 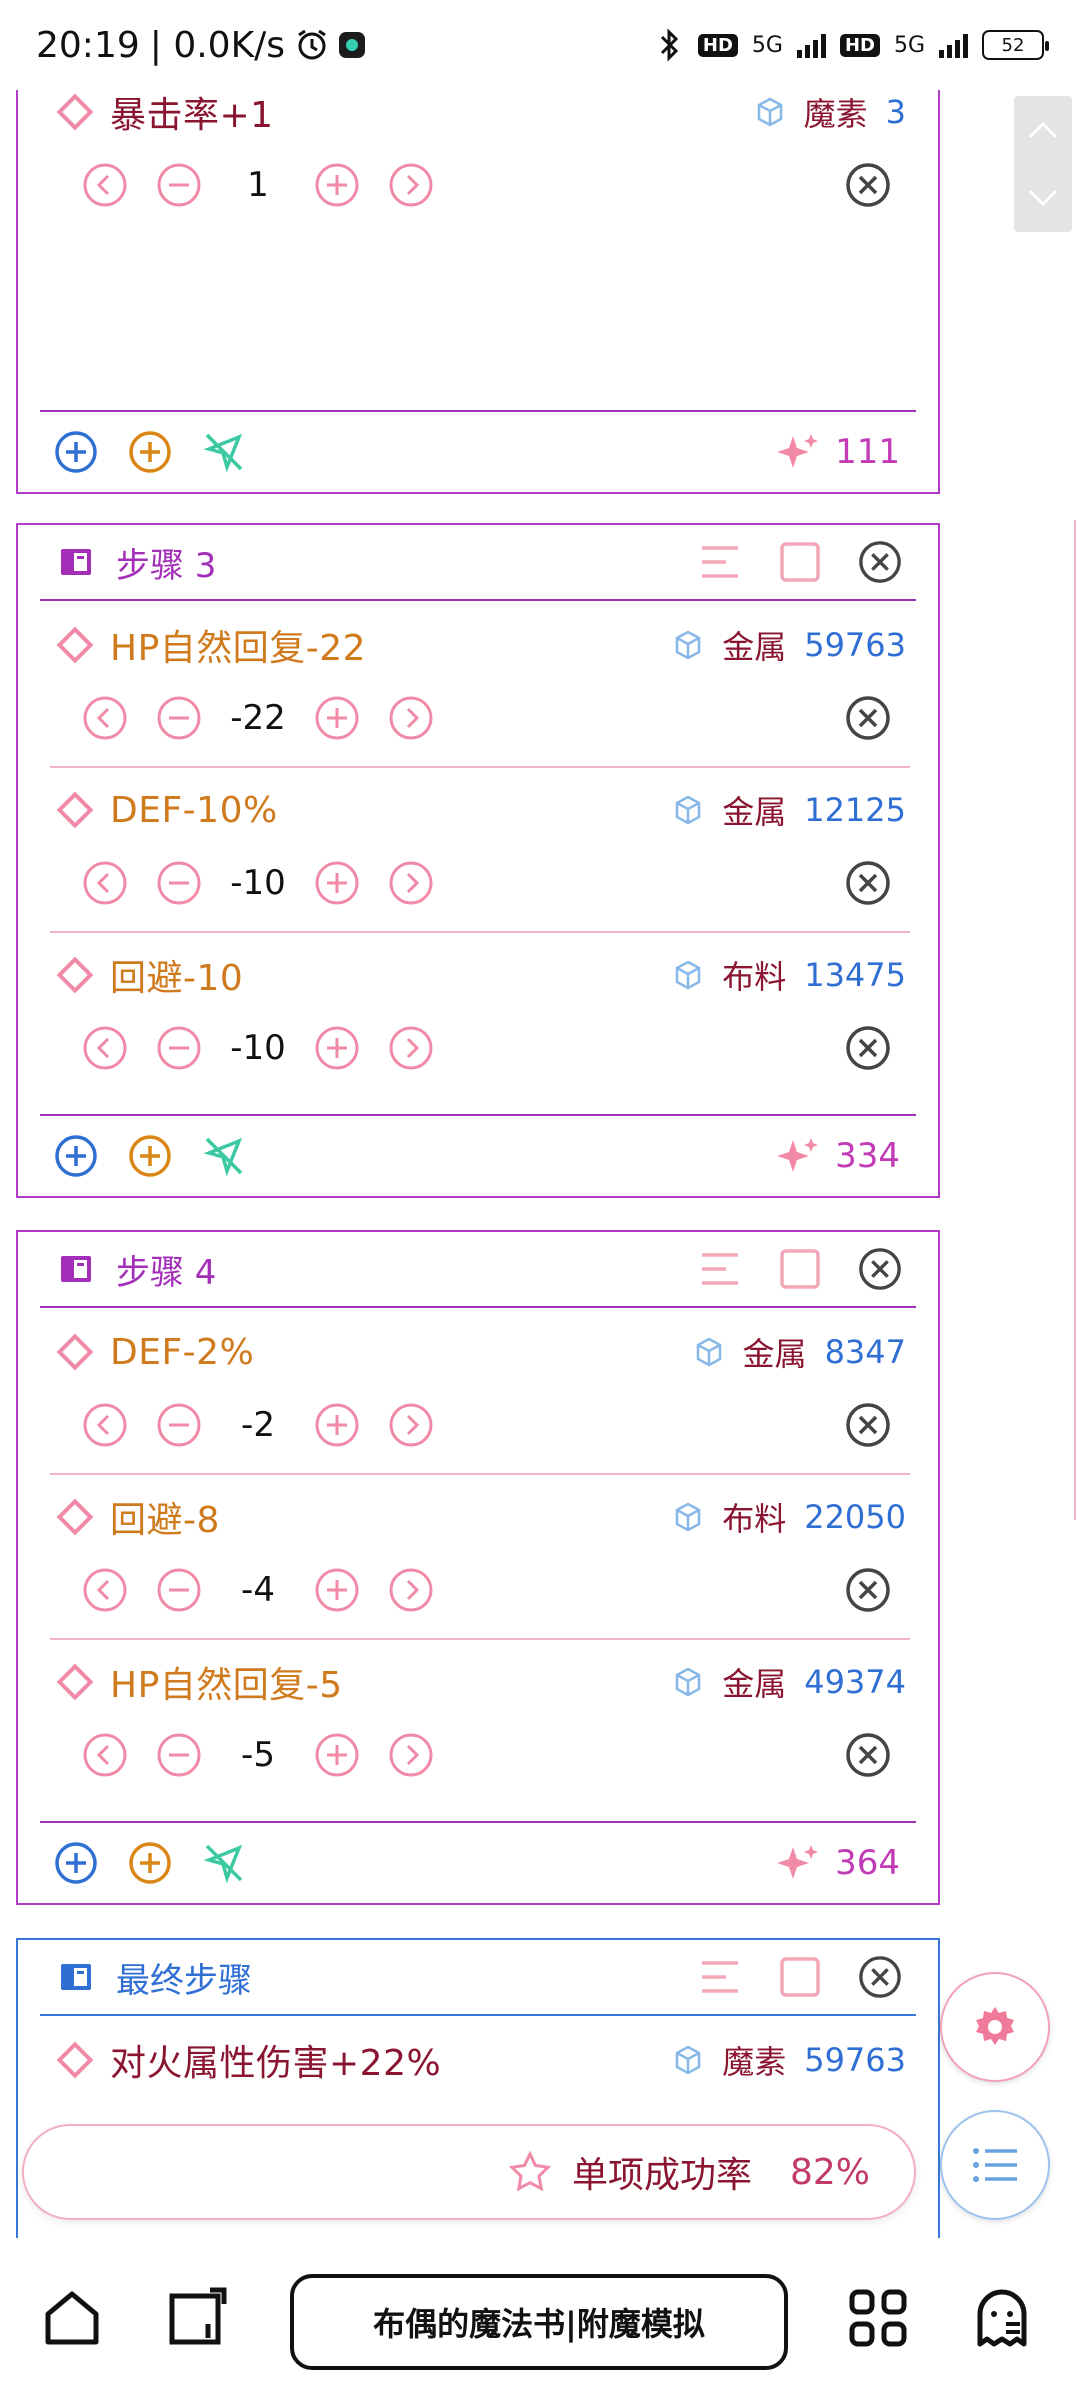 I want to click on success-rate-bar: 单项成功率 82%, so click(x=469, y=2172).